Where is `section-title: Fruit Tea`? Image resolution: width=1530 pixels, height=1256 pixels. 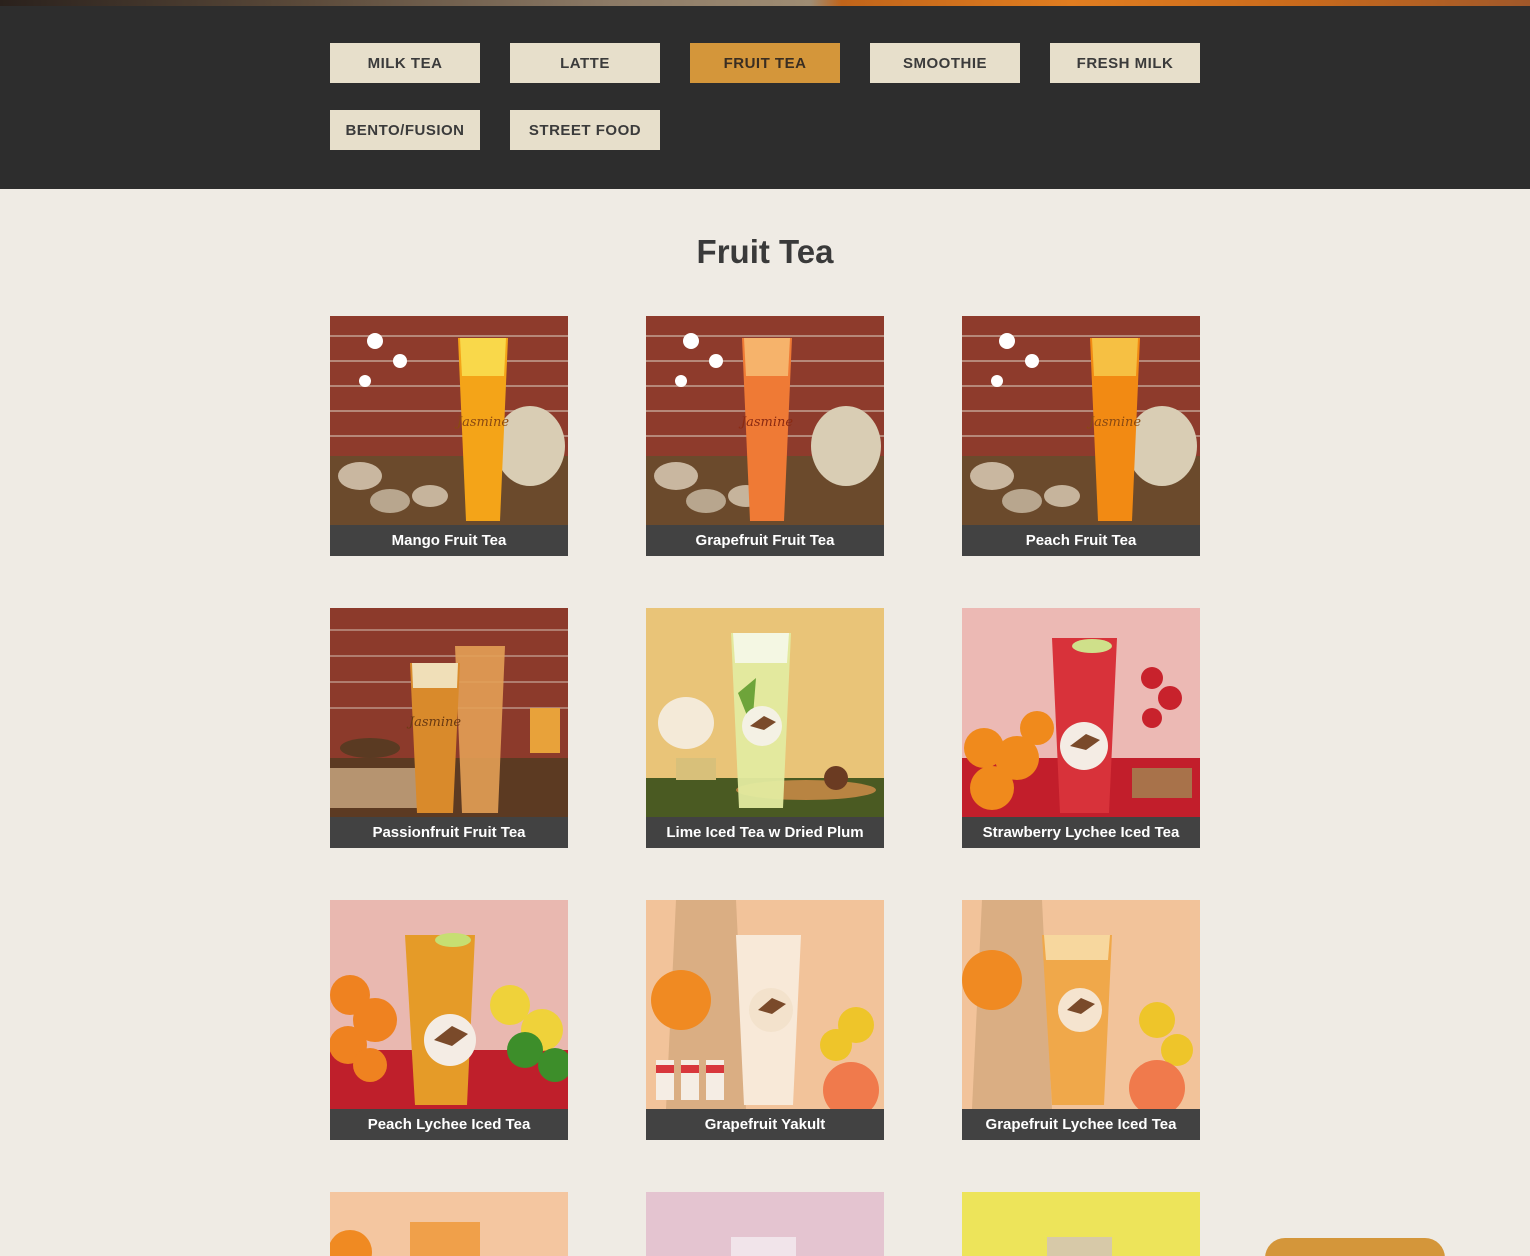 section-title: Fruit Tea is located at coordinates (765, 251).